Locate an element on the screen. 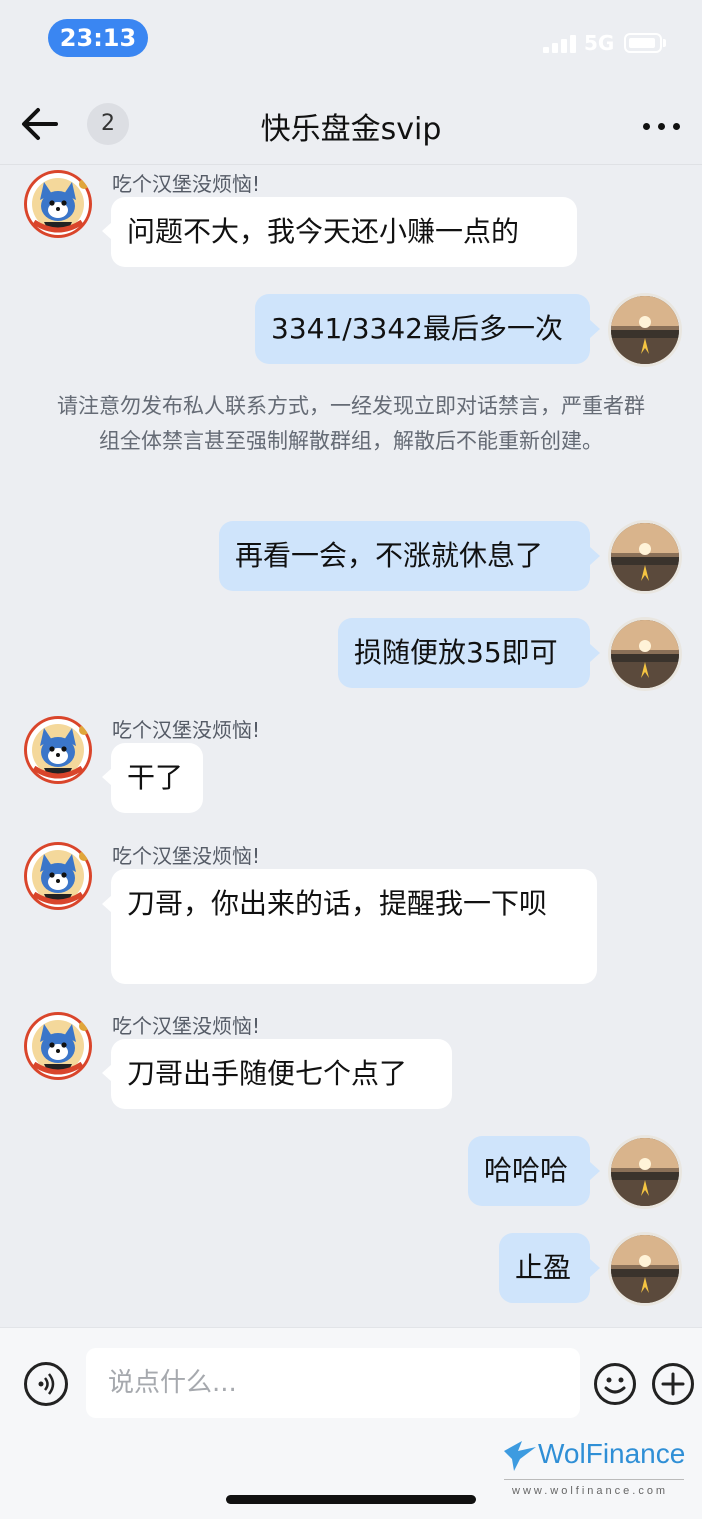 The width and height of the screenshot is (702, 1519). watermark: WolFinance www.wolfinance.com is located at coordinates (595, 1470).